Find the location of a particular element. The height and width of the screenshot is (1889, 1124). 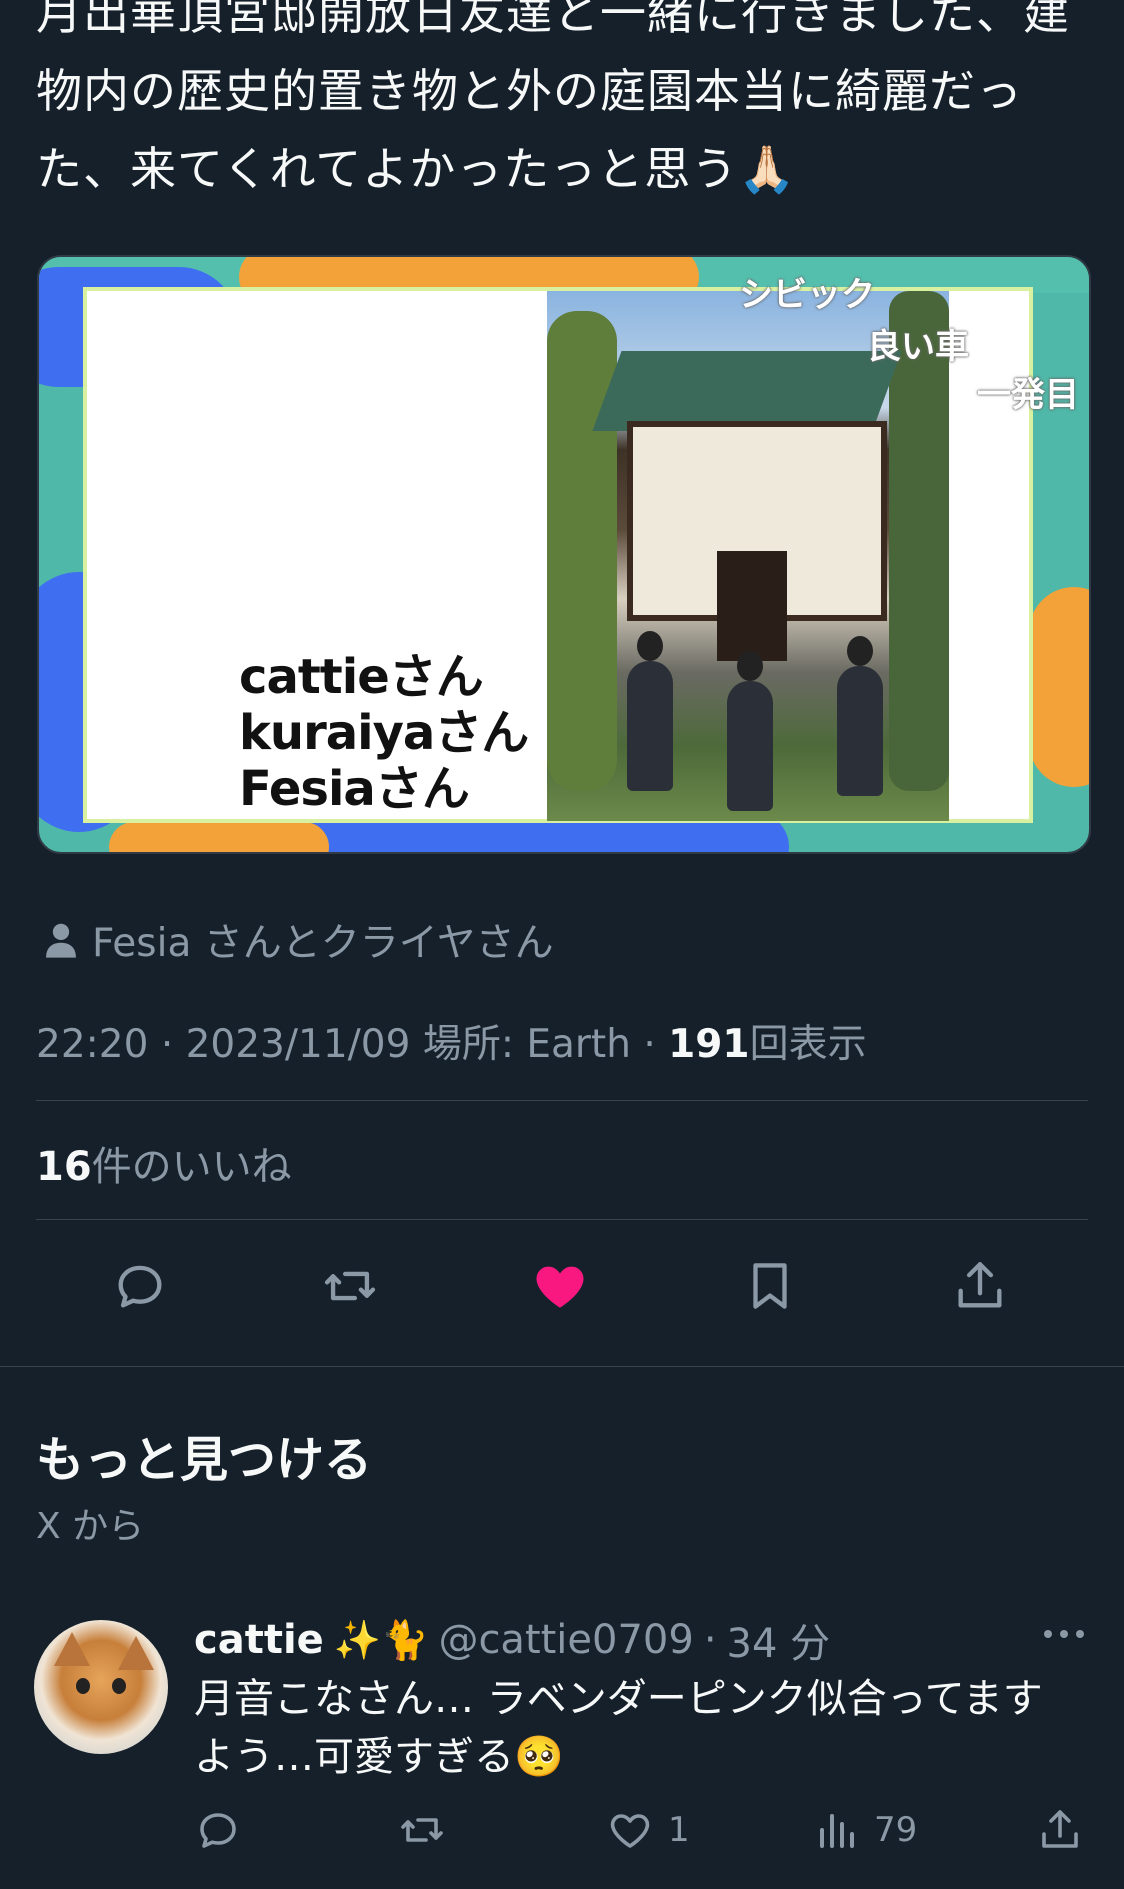

post-reply-button is located at coordinates (218, 1830).